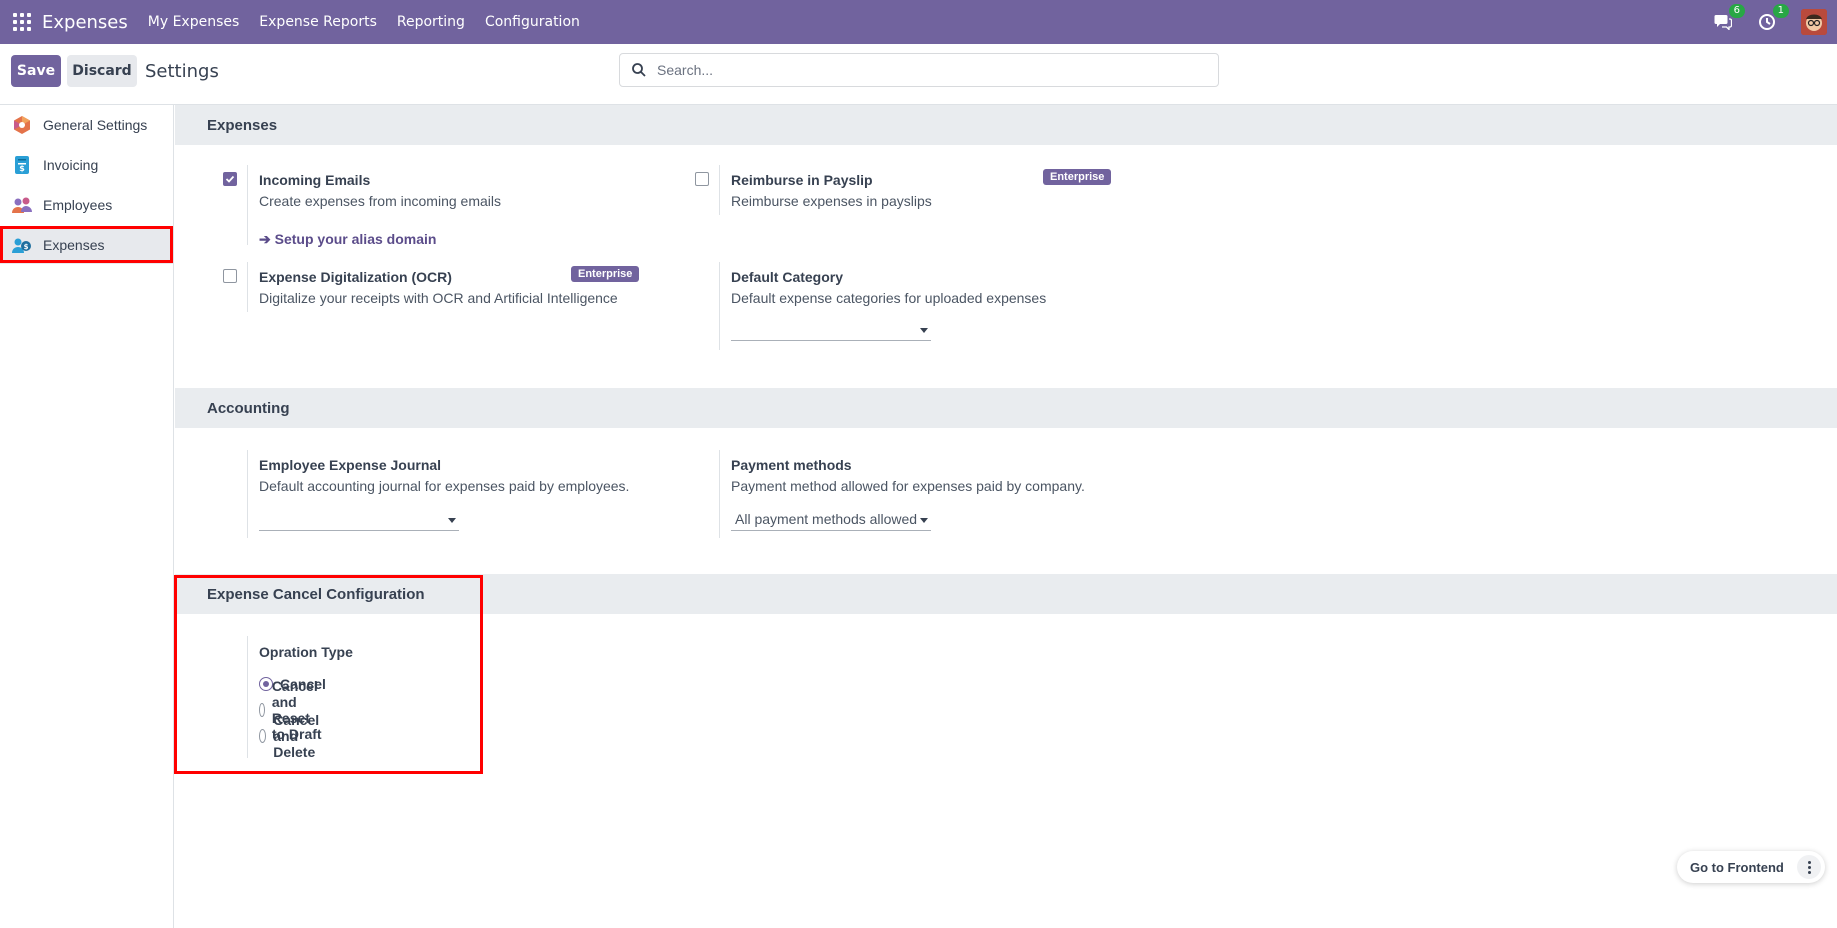 This screenshot has height=928, width=1837. Describe the element at coordinates (36, 71) in the screenshot. I see `save-button: Save` at that location.